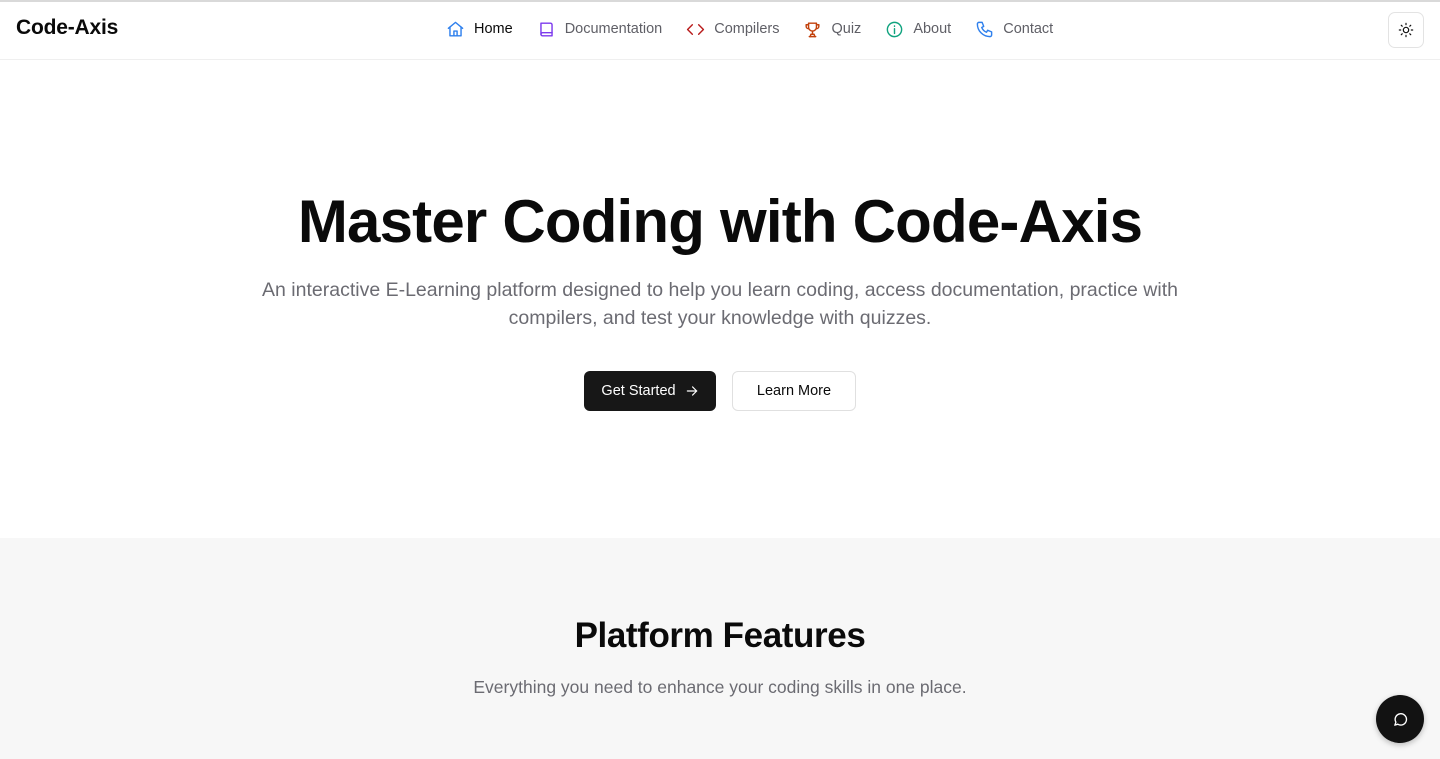 The image size is (1440, 759). I want to click on chat-button, so click(1400, 719).